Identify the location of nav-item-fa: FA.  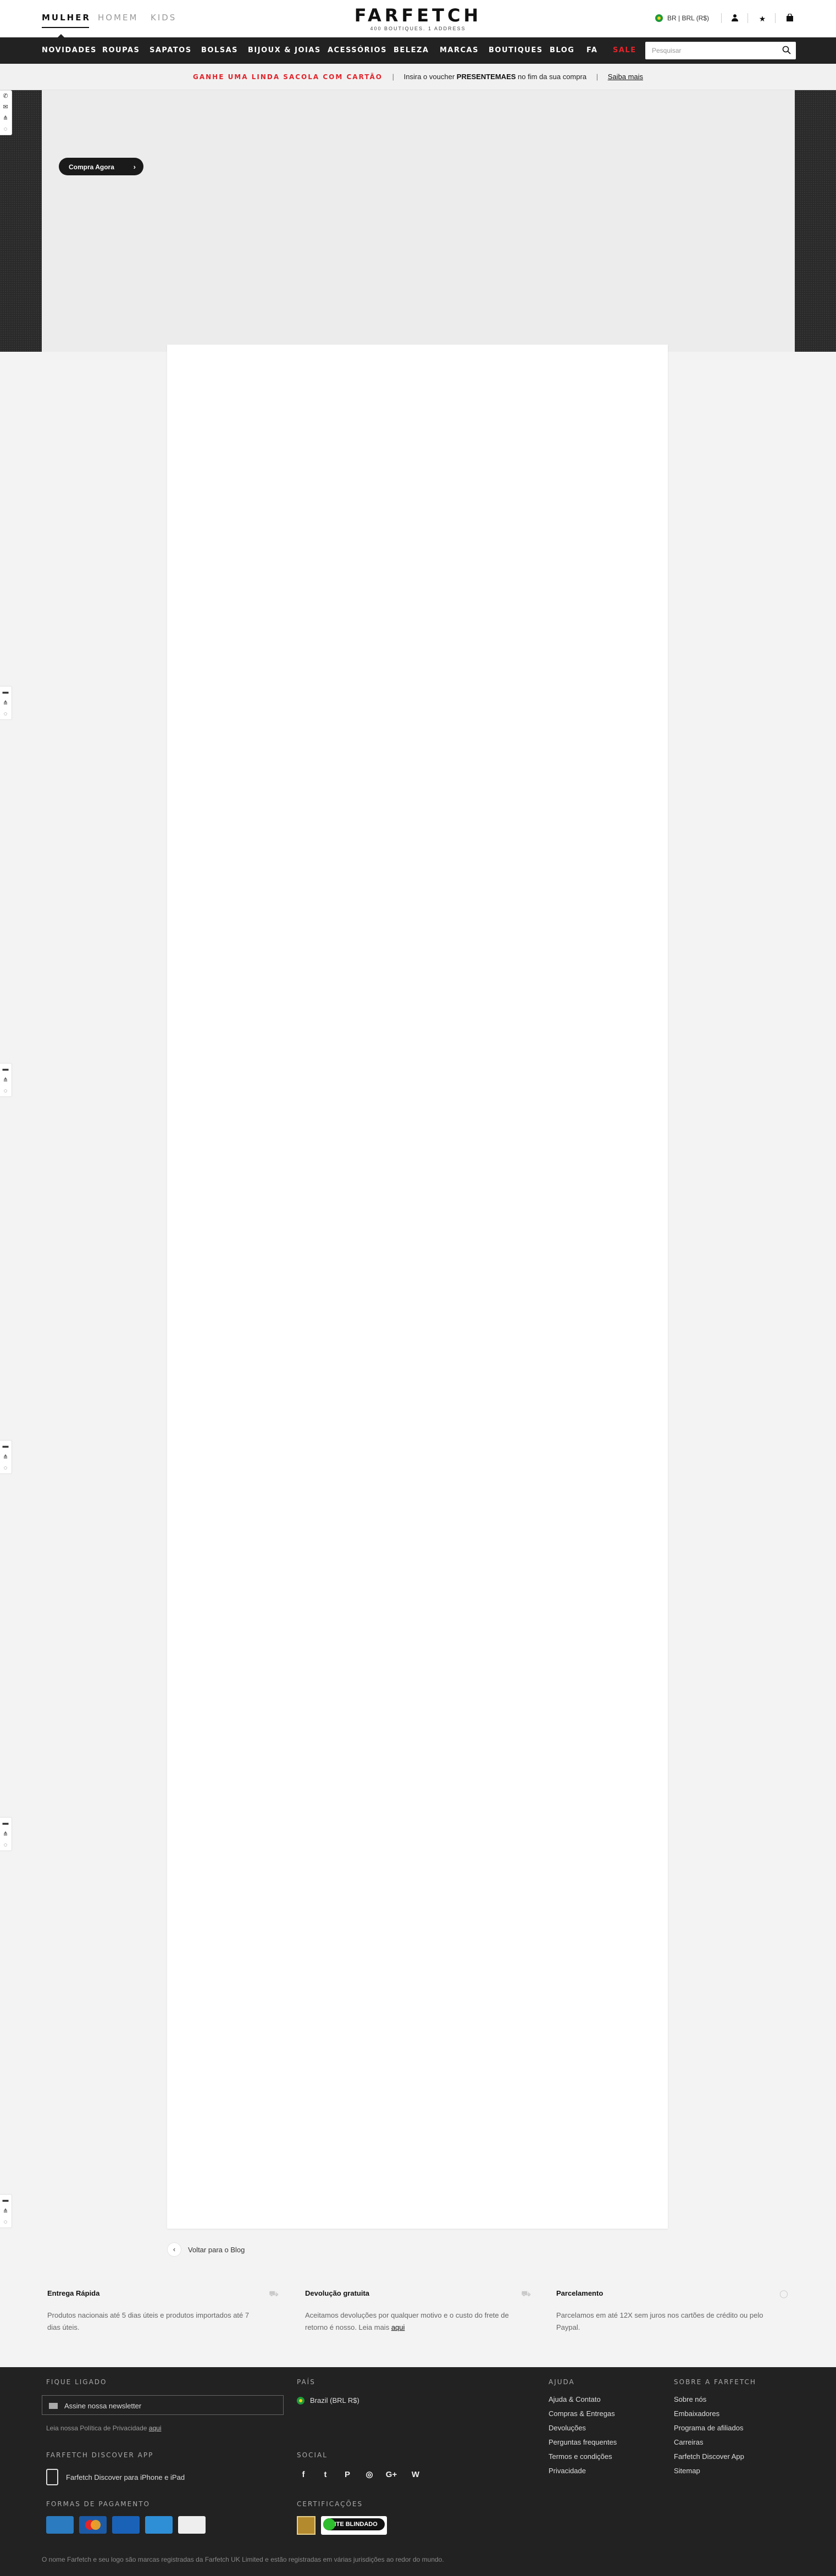
(591, 50).